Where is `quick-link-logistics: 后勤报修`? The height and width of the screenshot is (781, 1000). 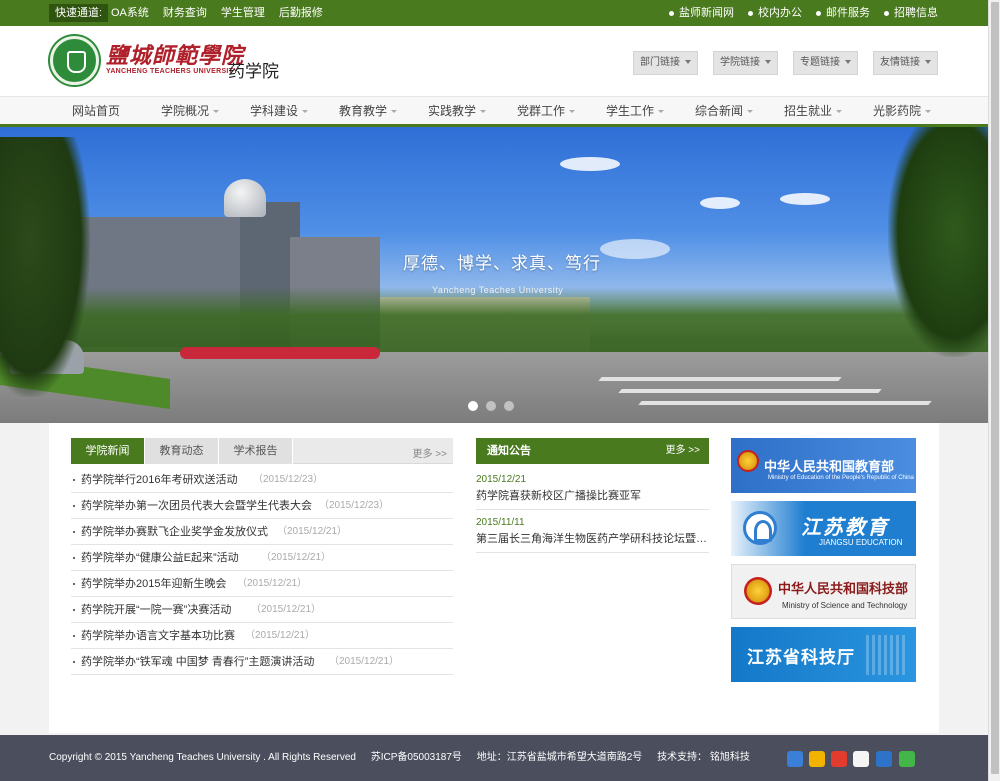
quick-link-logistics: 后勤报修 is located at coordinates (301, 13).